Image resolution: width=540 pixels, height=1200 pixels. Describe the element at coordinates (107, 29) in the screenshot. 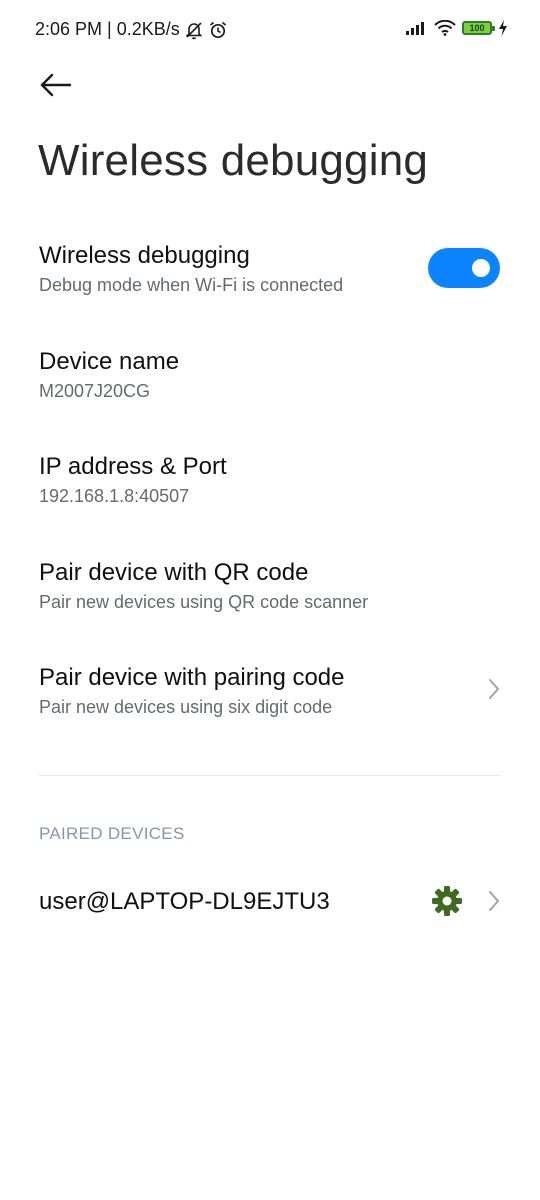

I see `status-time-speed: 2:06 PM | 0.2KB/s` at that location.